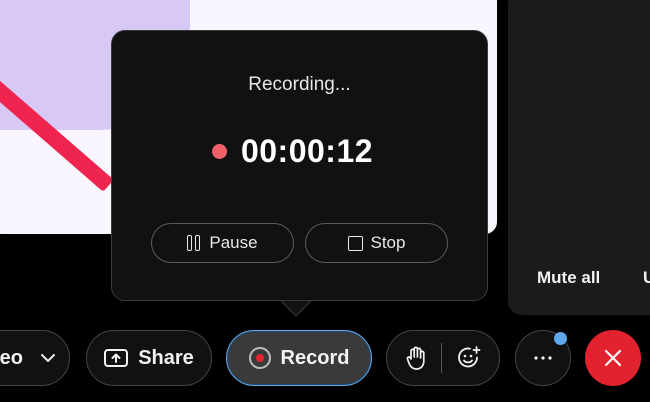 The height and width of the screenshot is (402, 650). I want to click on chevron-down-icon, so click(48, 358).